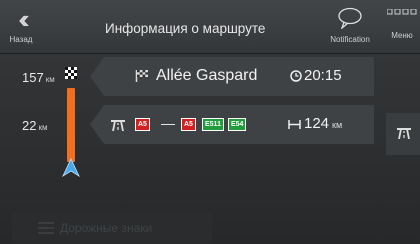  Describe the element at coordinates (350, 39) in the screenshot. I see `notification-label: Notification` at that location.